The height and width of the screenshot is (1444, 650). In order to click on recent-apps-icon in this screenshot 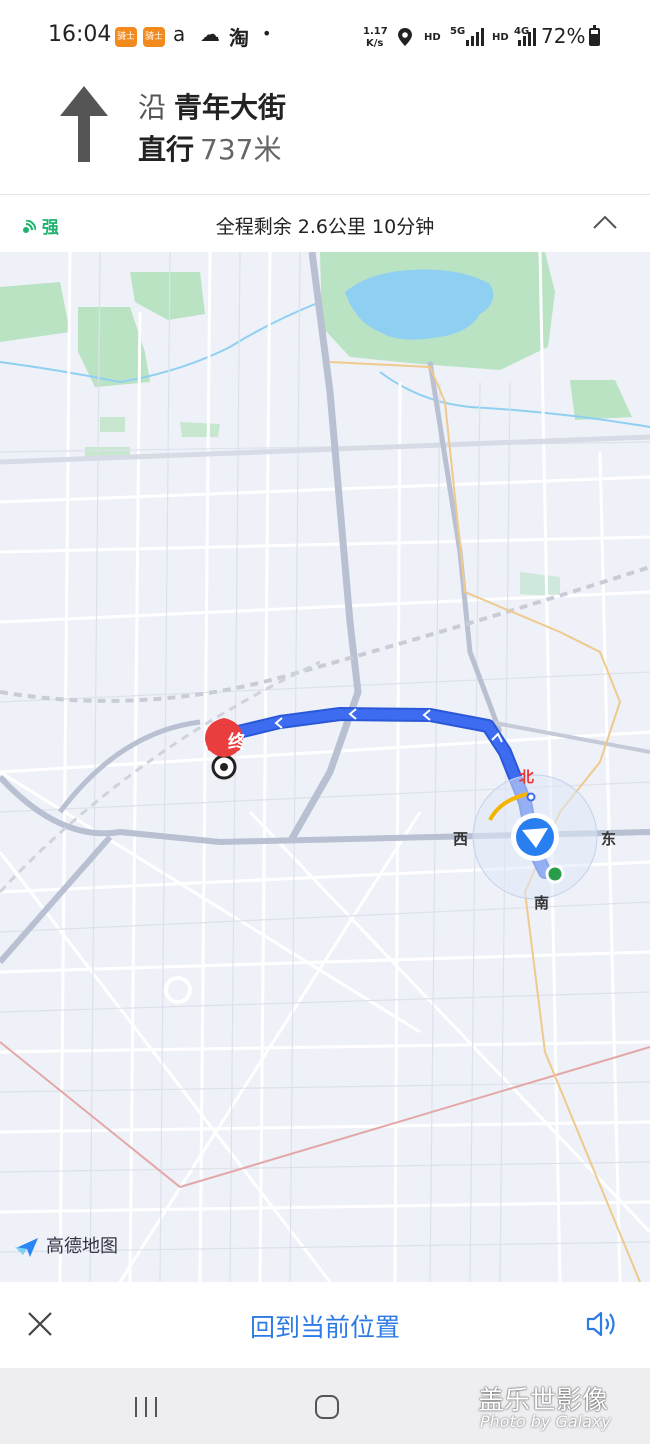, I will do `click(146, 1407)`.